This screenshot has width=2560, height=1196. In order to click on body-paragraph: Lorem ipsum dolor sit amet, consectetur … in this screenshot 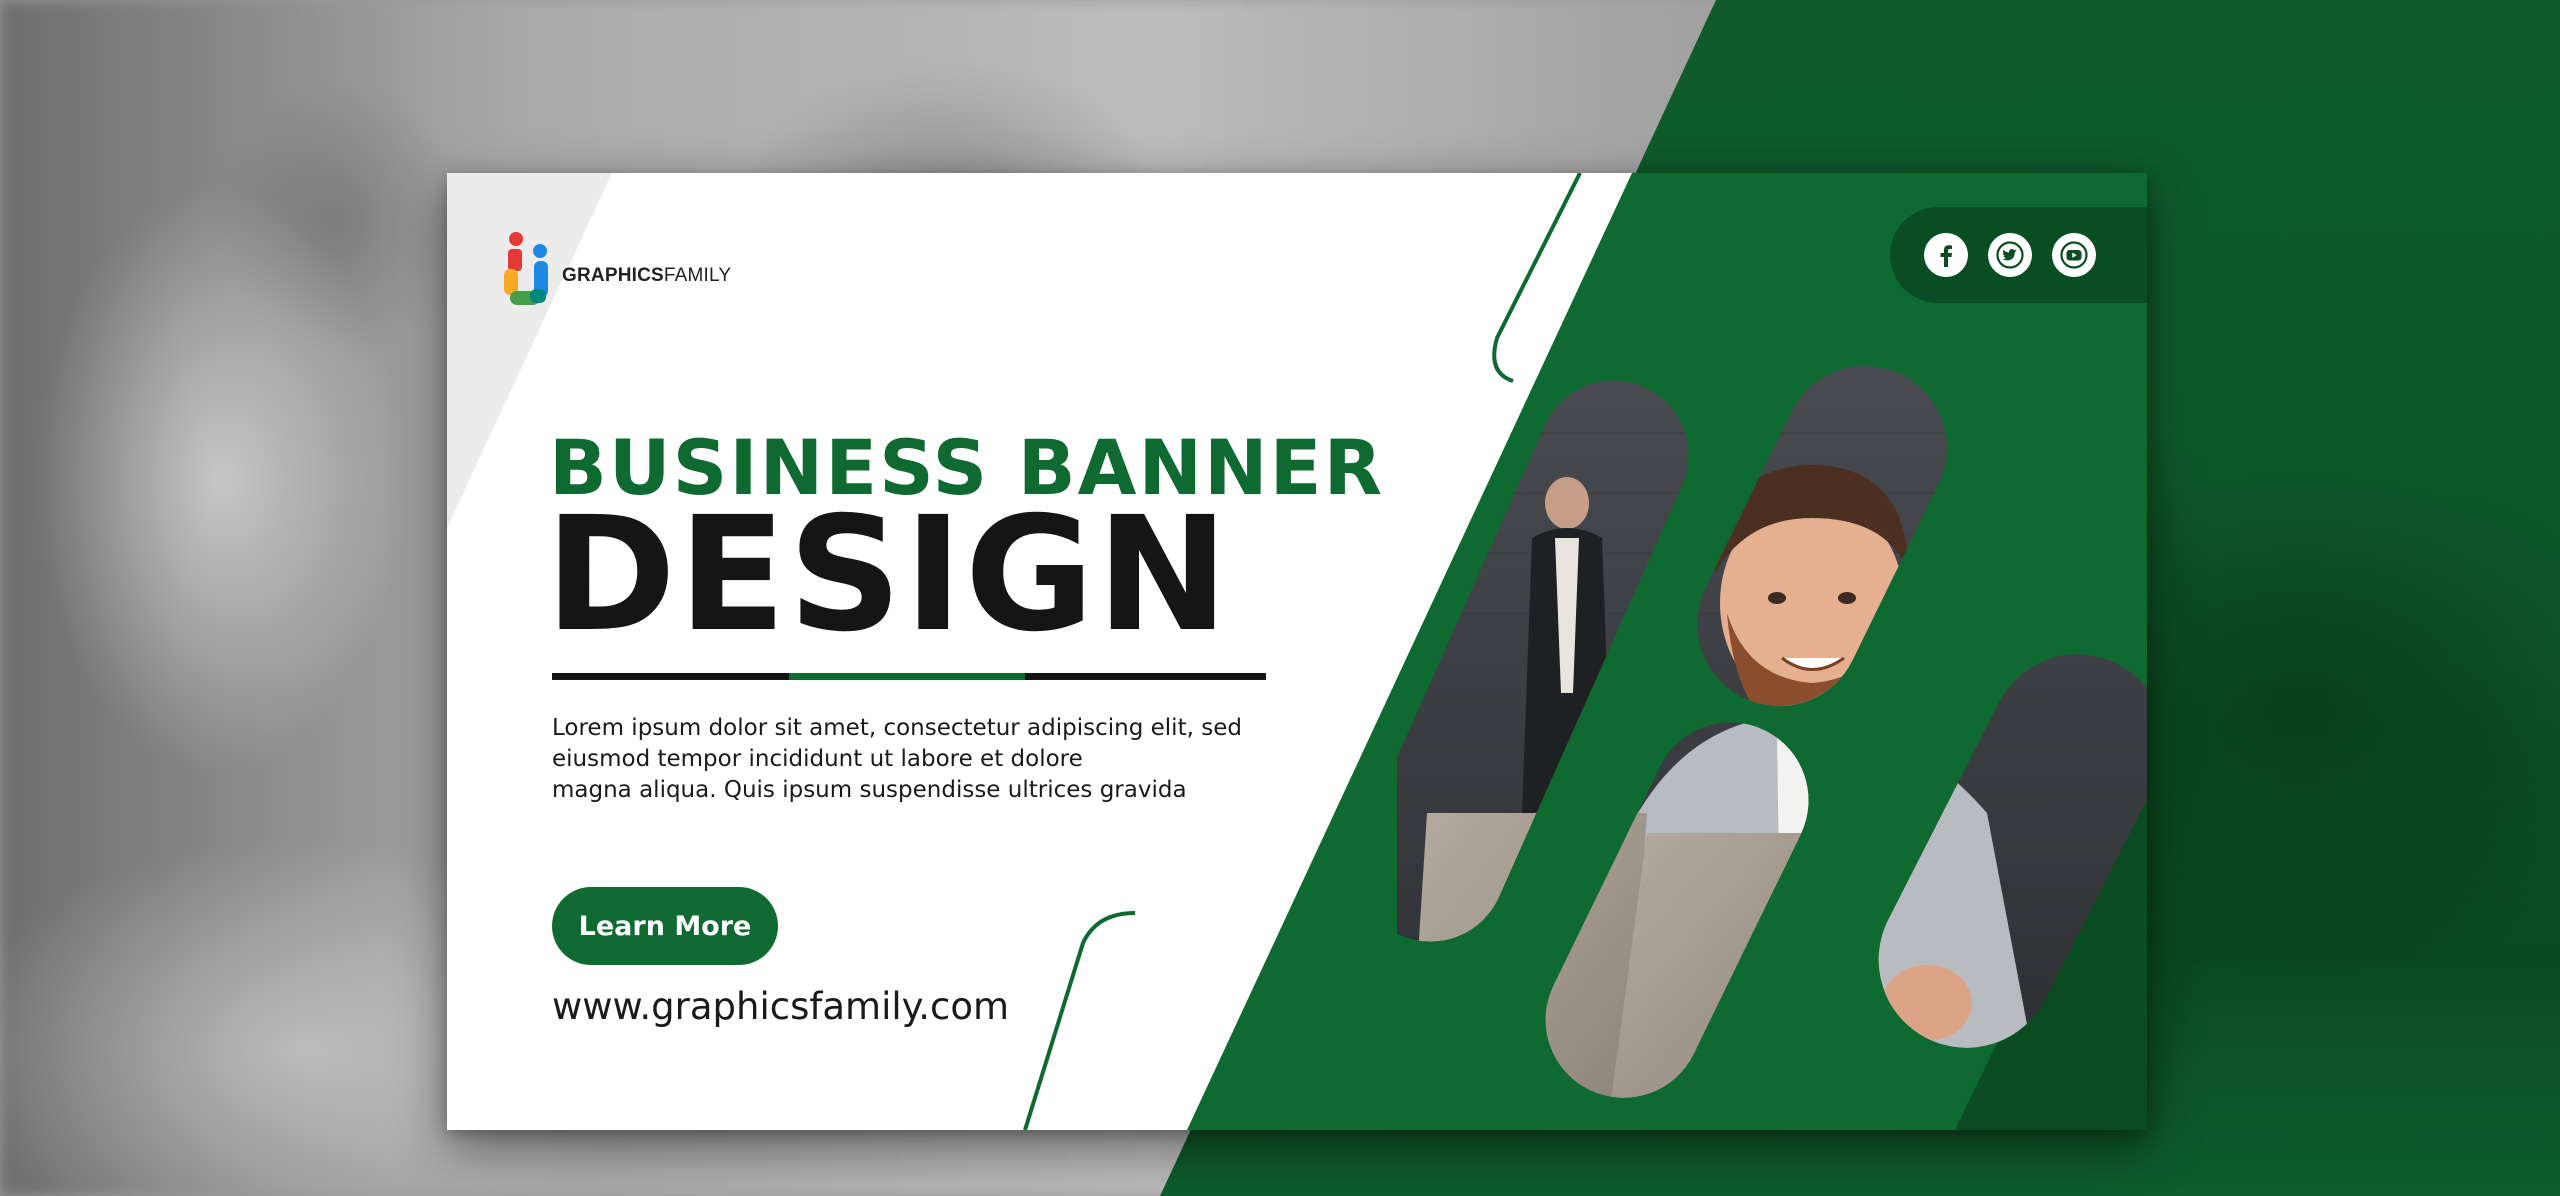, I will do `click(932, 759)`.